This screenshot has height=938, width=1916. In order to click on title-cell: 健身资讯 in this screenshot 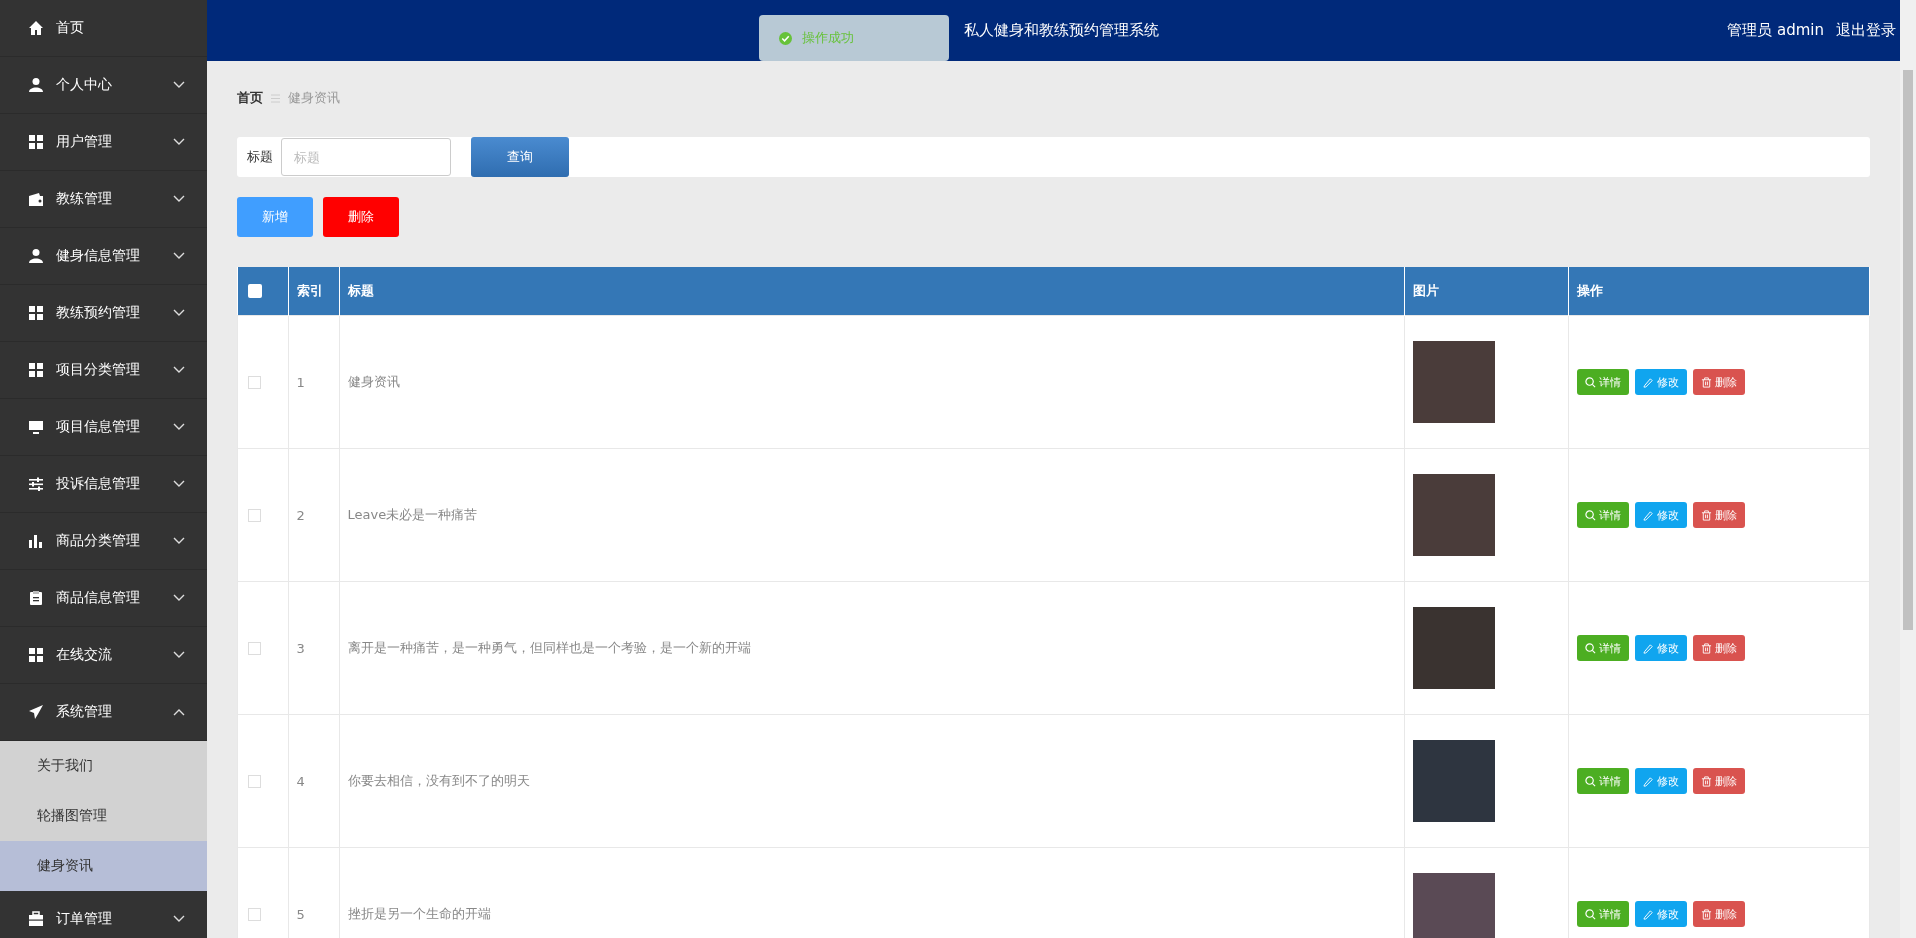, I will do `click(872, 382)`.